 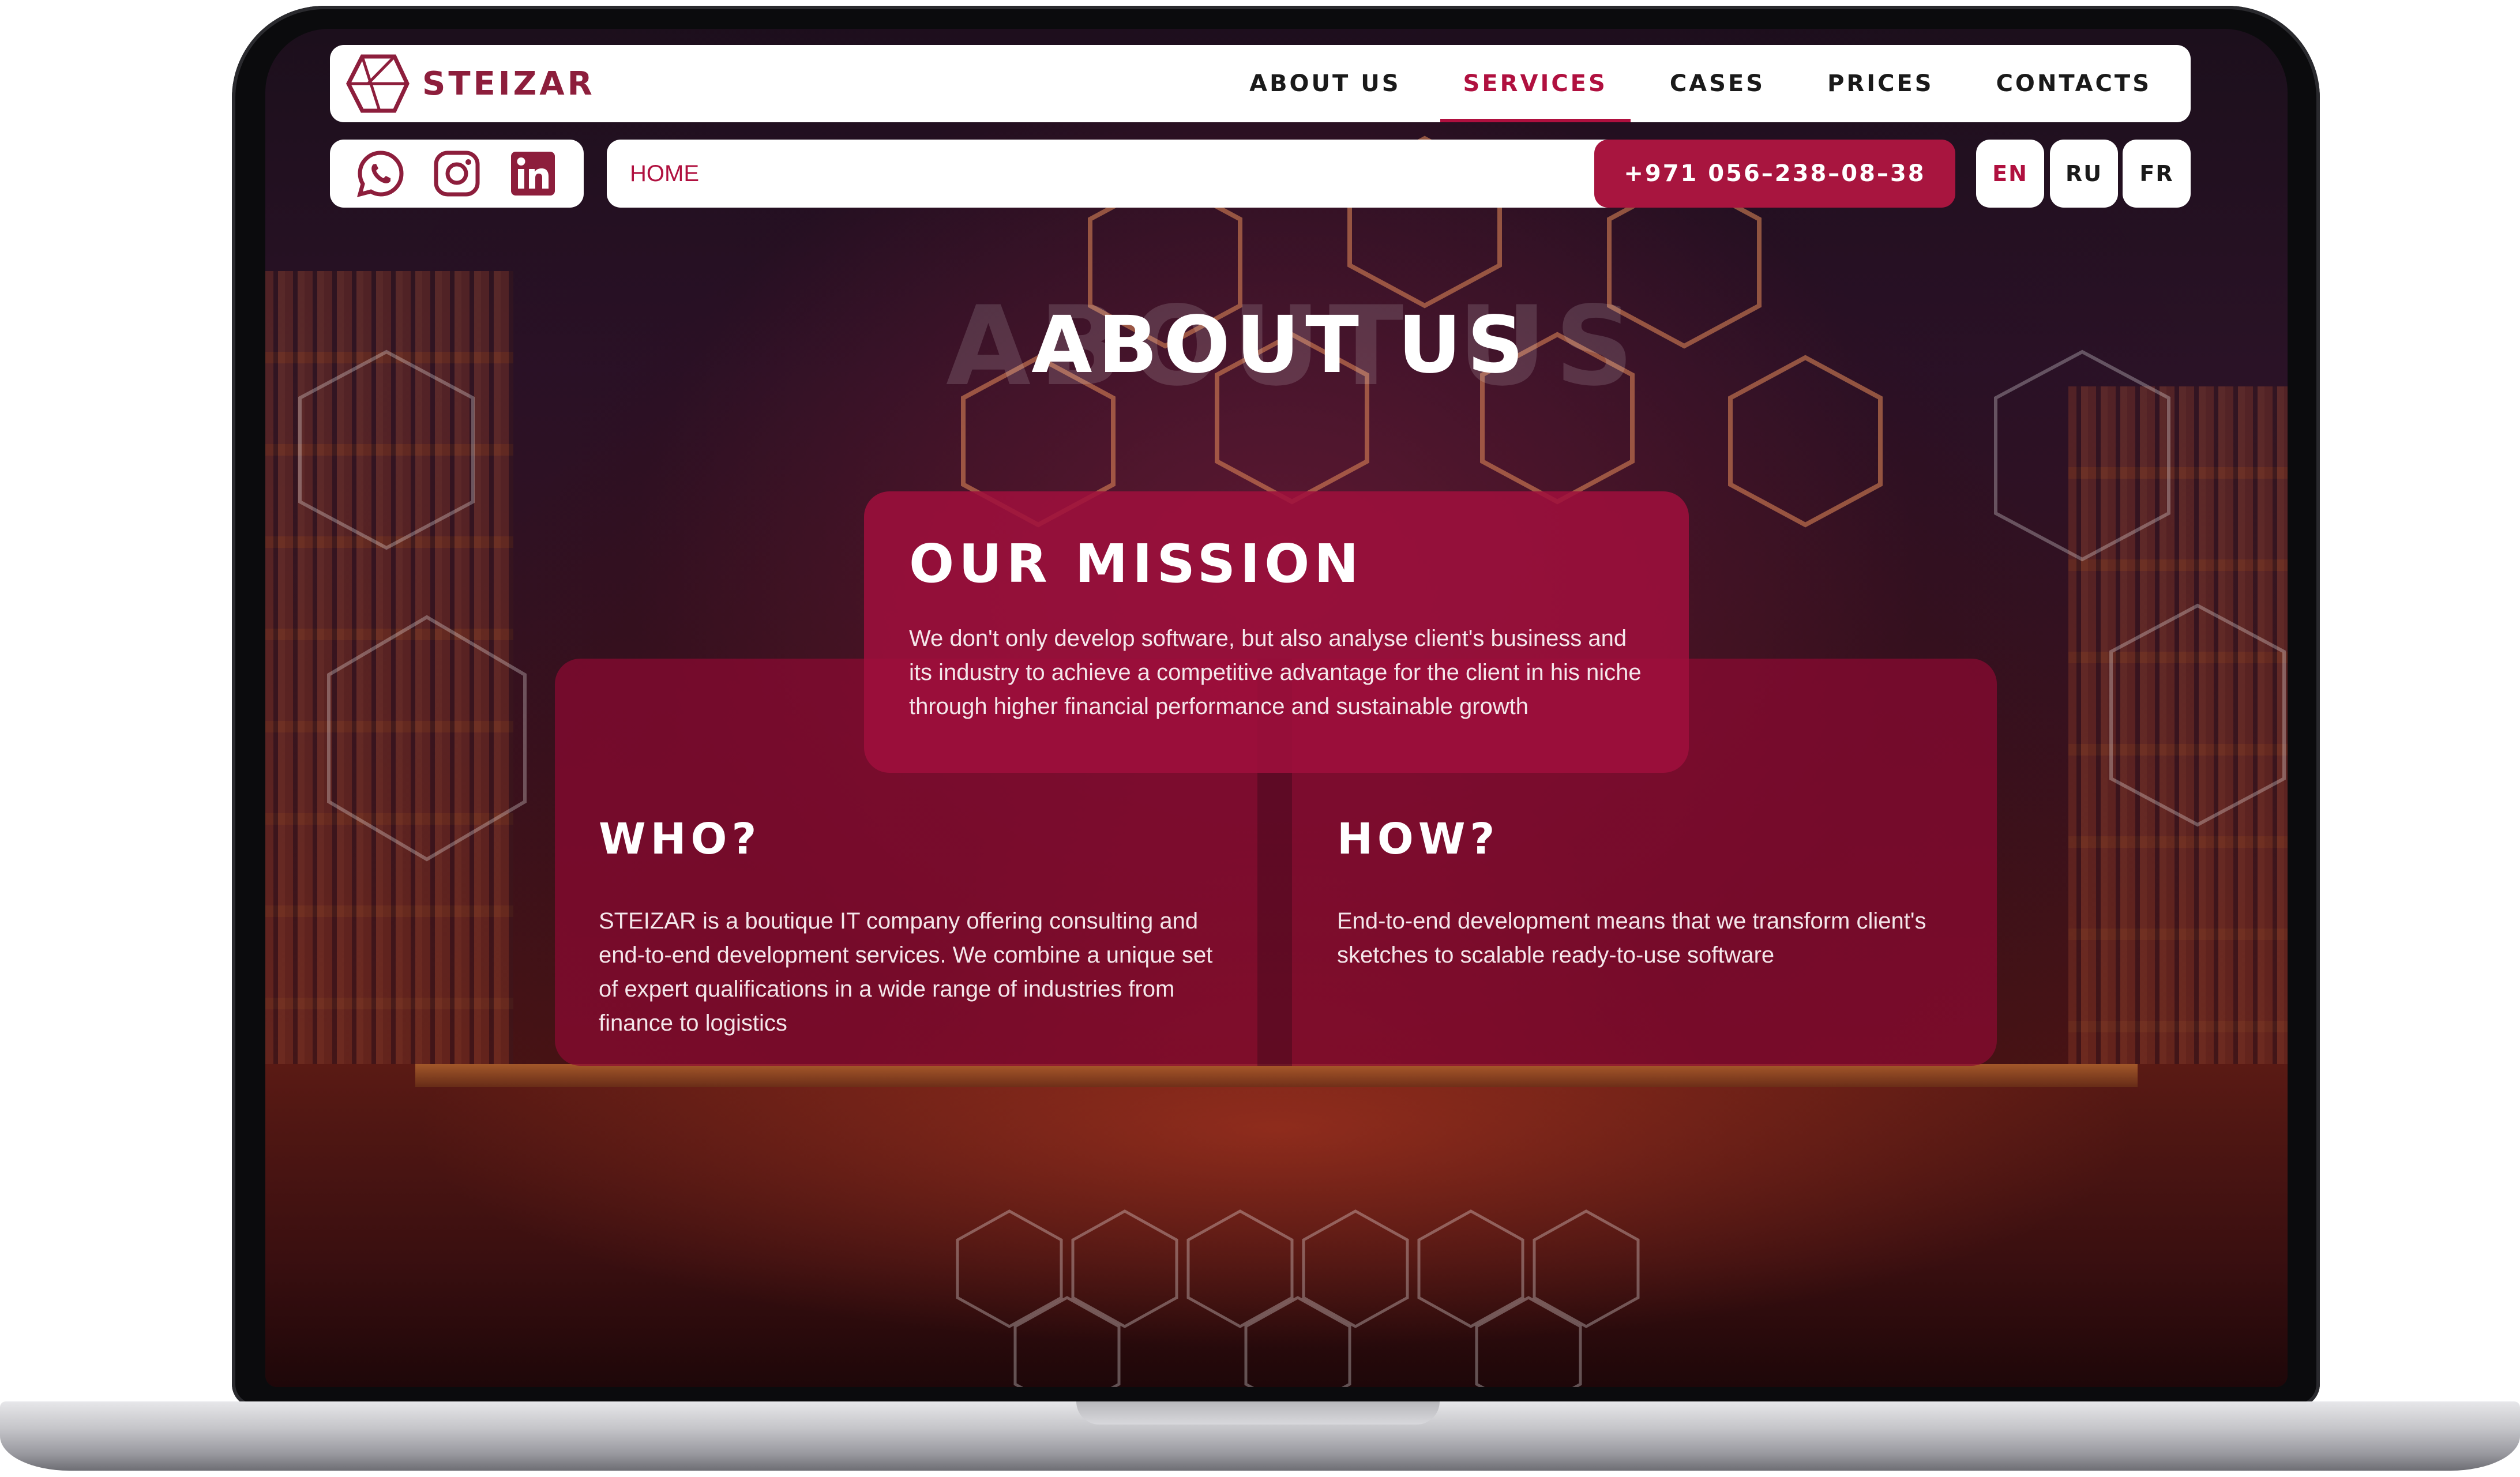 What do you see at coordinates (1325, 83) in the screenshot?
I see `nav-about-us: ABOUT US` at bounding box center [1325, 83].